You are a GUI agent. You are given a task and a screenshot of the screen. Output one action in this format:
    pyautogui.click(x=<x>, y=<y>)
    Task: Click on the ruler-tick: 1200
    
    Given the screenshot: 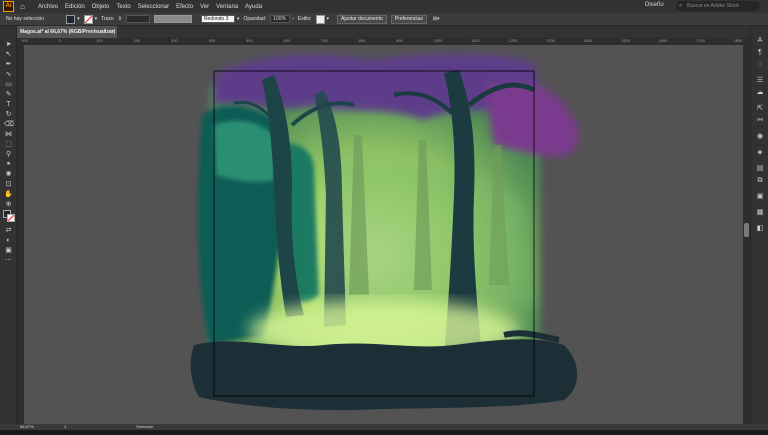 What is the action you would take?
    pyautogui.click(x=513, y=40)
    